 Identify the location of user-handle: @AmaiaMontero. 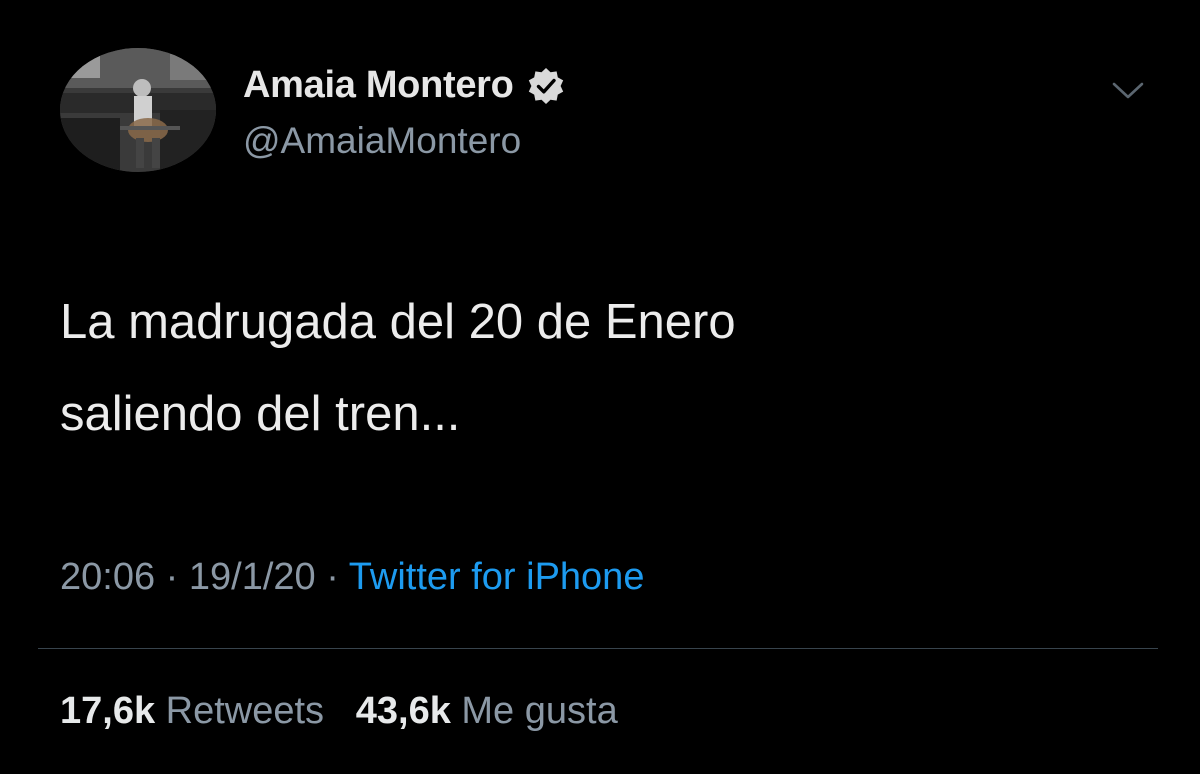
(382, 141).